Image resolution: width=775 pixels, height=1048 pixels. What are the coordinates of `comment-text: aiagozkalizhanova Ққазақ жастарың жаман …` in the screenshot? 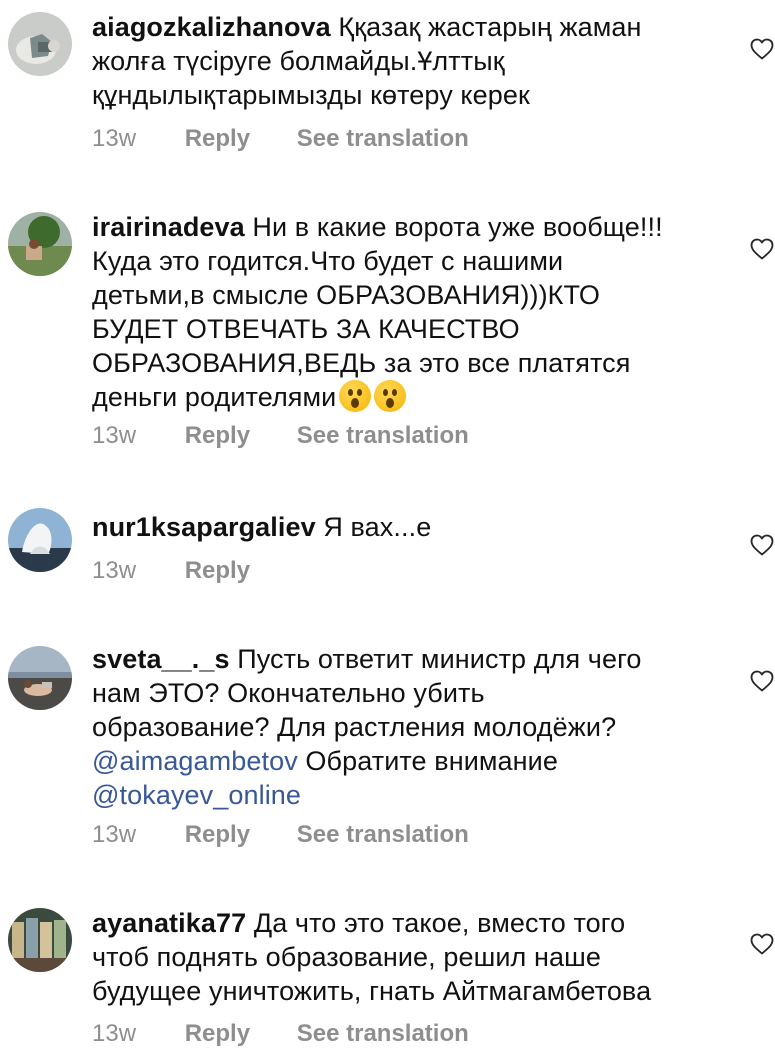 It's located at (402, 61).